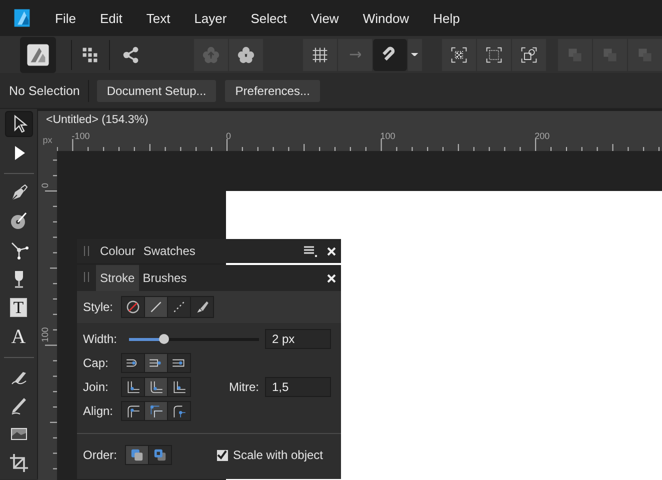 Image resolution: width=662 pixels, height=480 pixels. Describe the element at coordinates (47, 140) in the screenshot. I see `ruler-unit: px` at that location.